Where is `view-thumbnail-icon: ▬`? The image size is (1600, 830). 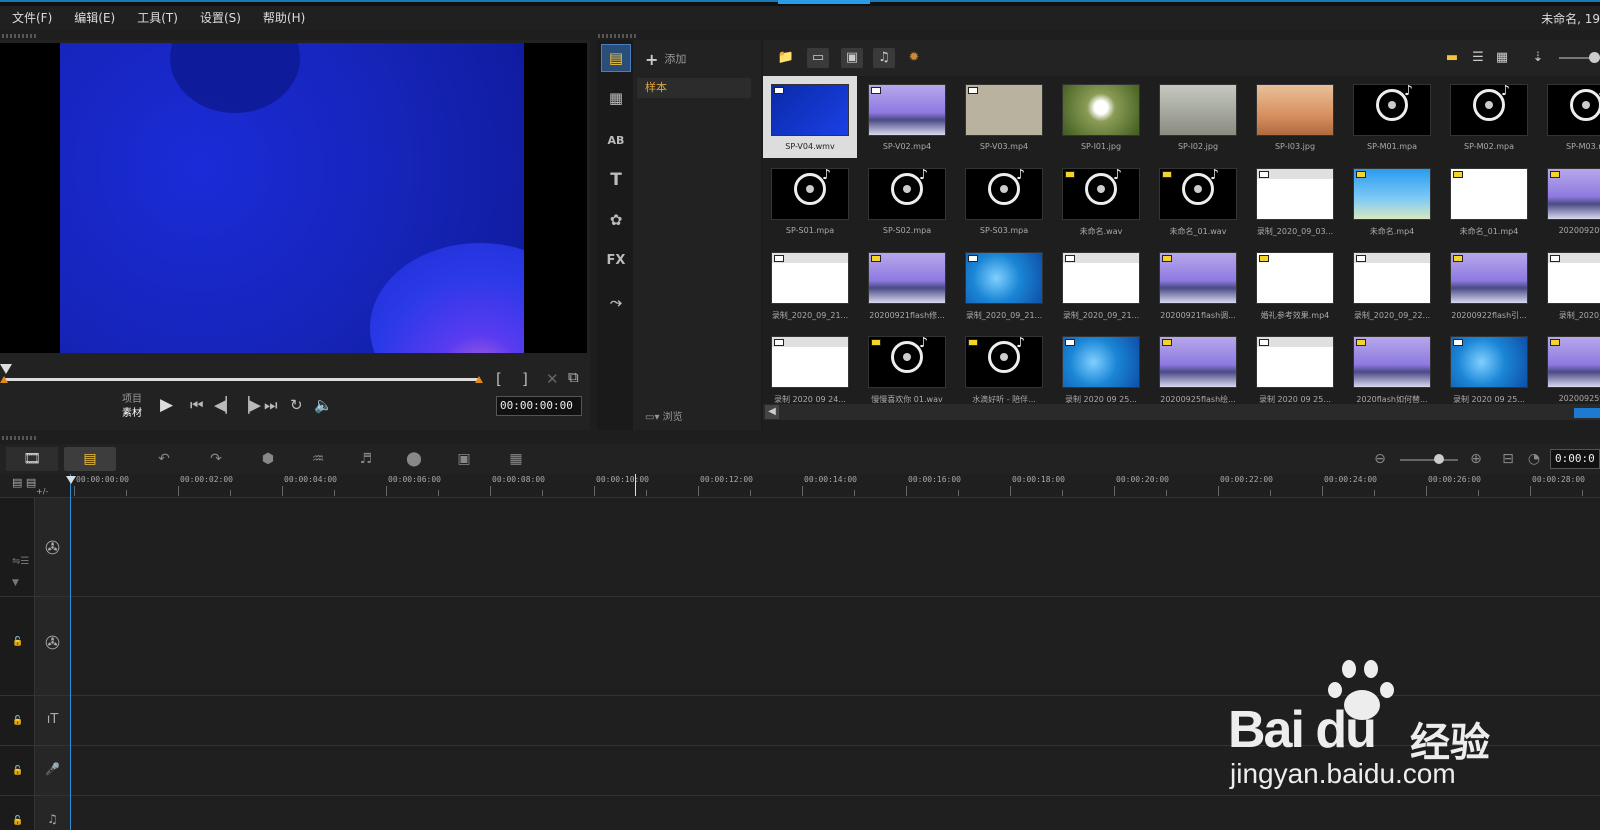 view-thumbnail-icon: ▬ is located at coordinates (1452, 58).